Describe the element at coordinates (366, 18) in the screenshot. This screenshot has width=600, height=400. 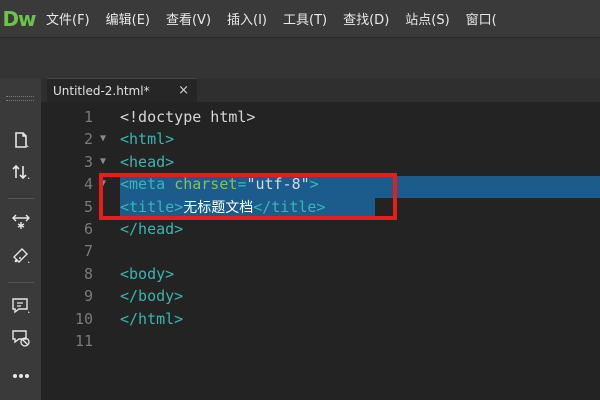
I see `menu-find: 查找(D)` at that location.